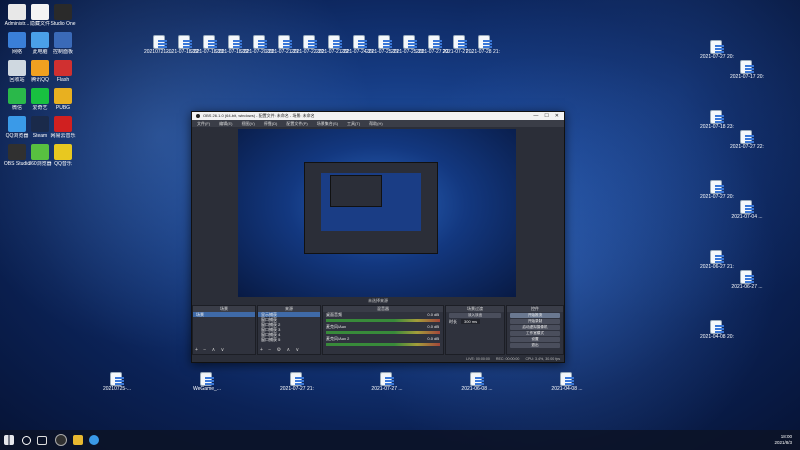 This screenshot has width=800, height=450. I want to click on menu-item: 编辑(E), so click(225, 124).